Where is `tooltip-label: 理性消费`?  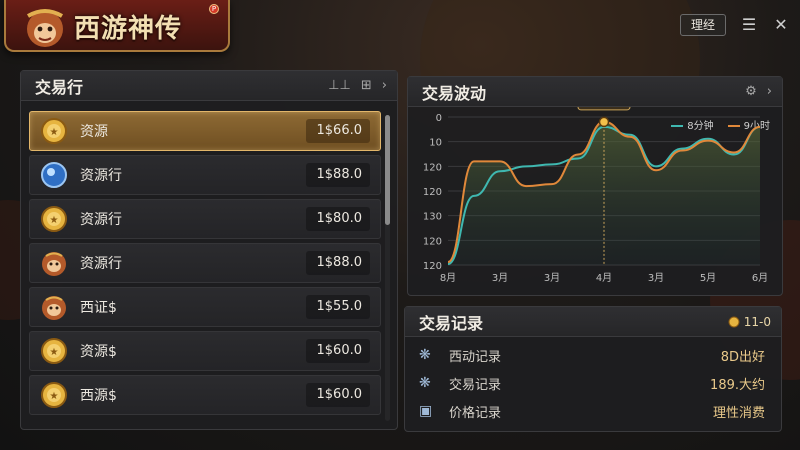
tooltip-label: 理性消费 is located at coordinates (604, 107).